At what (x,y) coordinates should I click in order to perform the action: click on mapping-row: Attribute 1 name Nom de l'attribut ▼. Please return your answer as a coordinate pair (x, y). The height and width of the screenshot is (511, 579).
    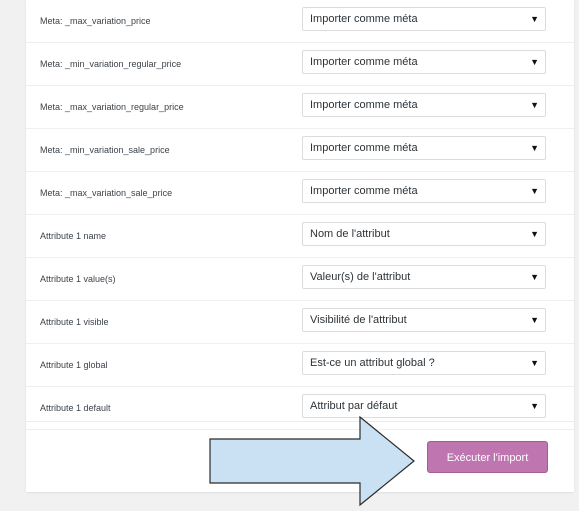
    Looking at the image, I should click on (300, 236).